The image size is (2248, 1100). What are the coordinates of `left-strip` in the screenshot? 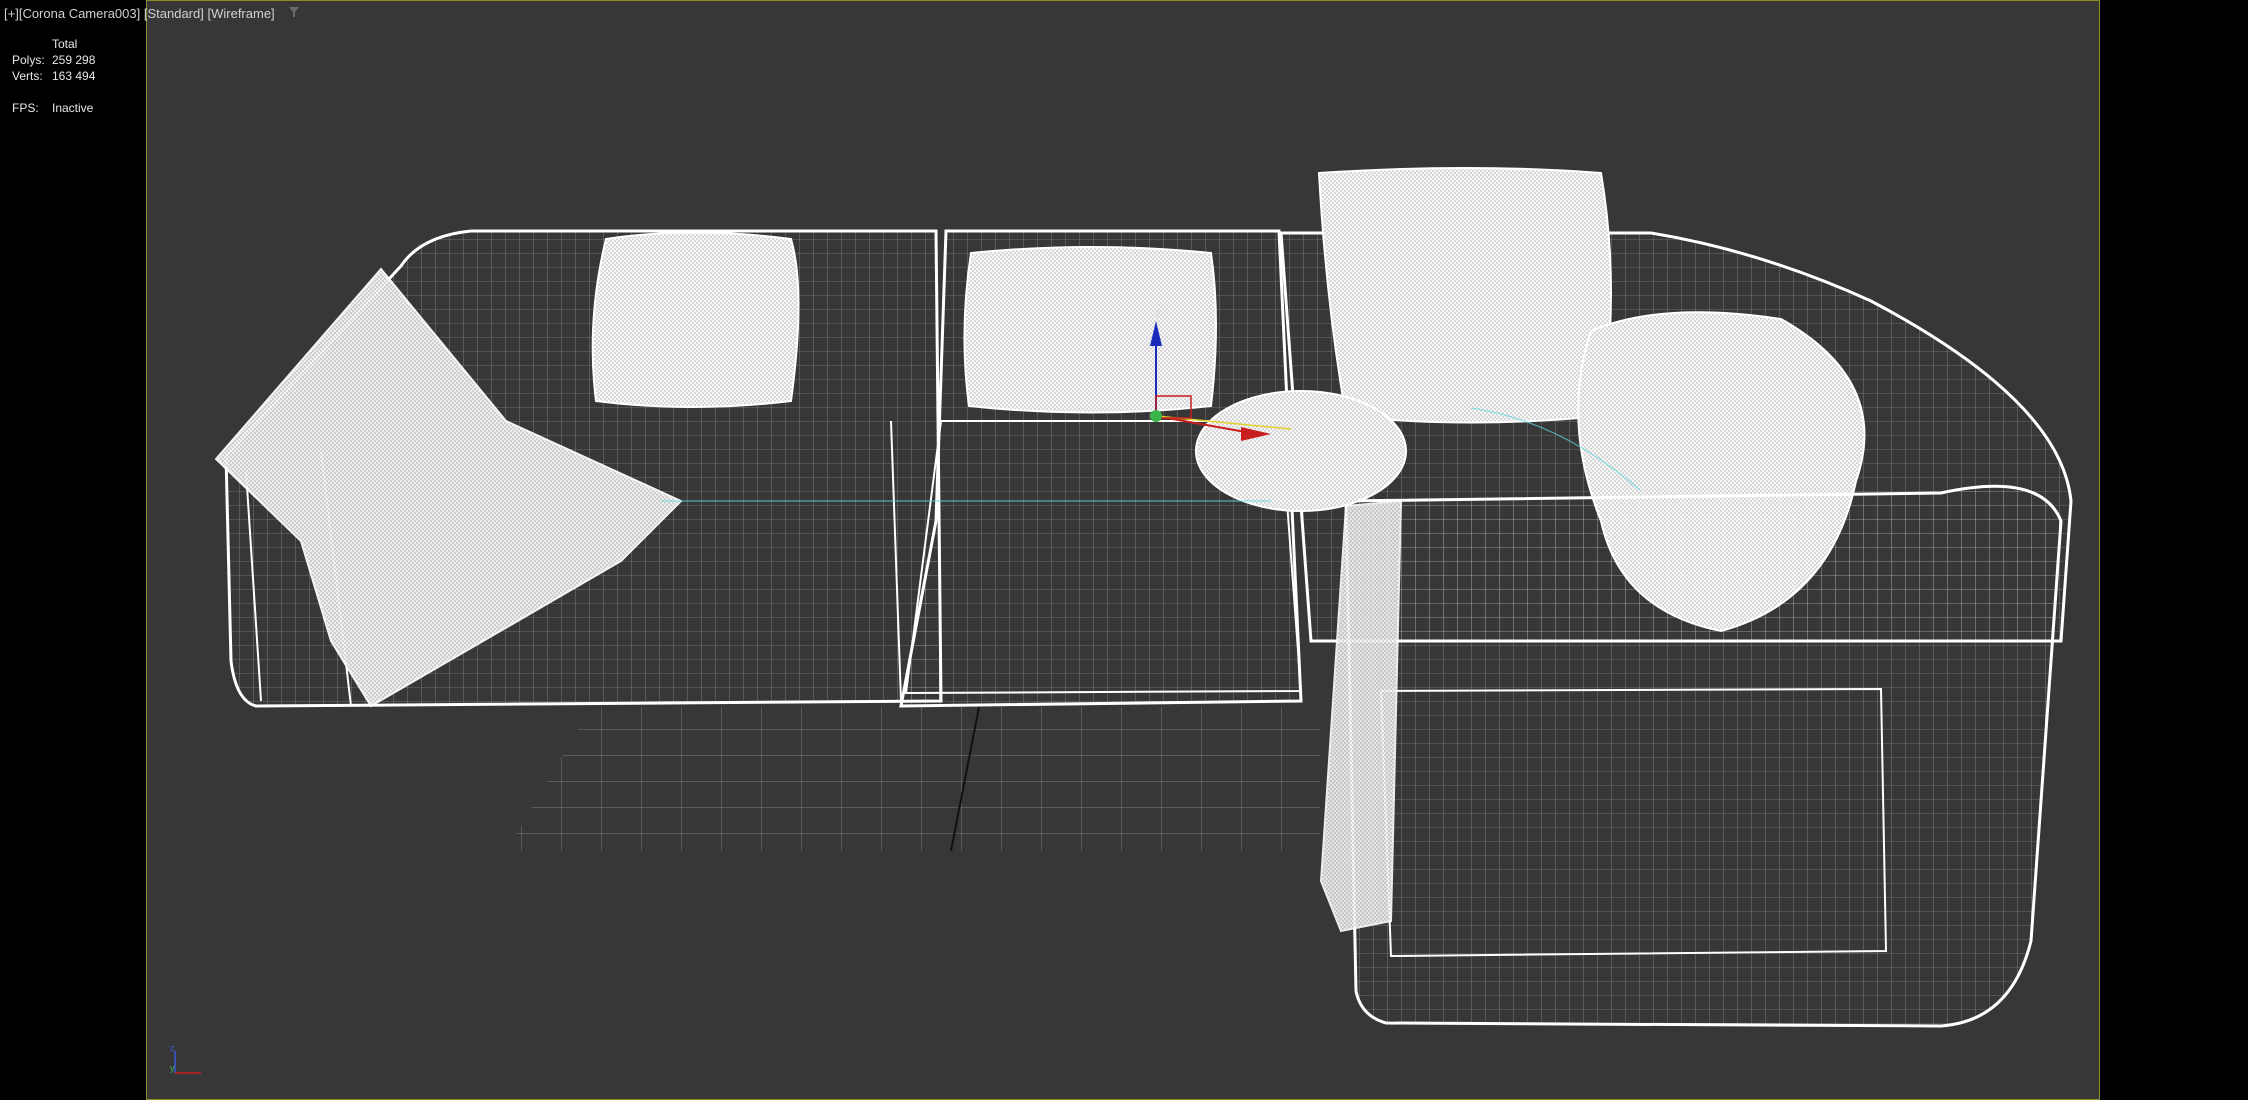 It's located at (72, 550).